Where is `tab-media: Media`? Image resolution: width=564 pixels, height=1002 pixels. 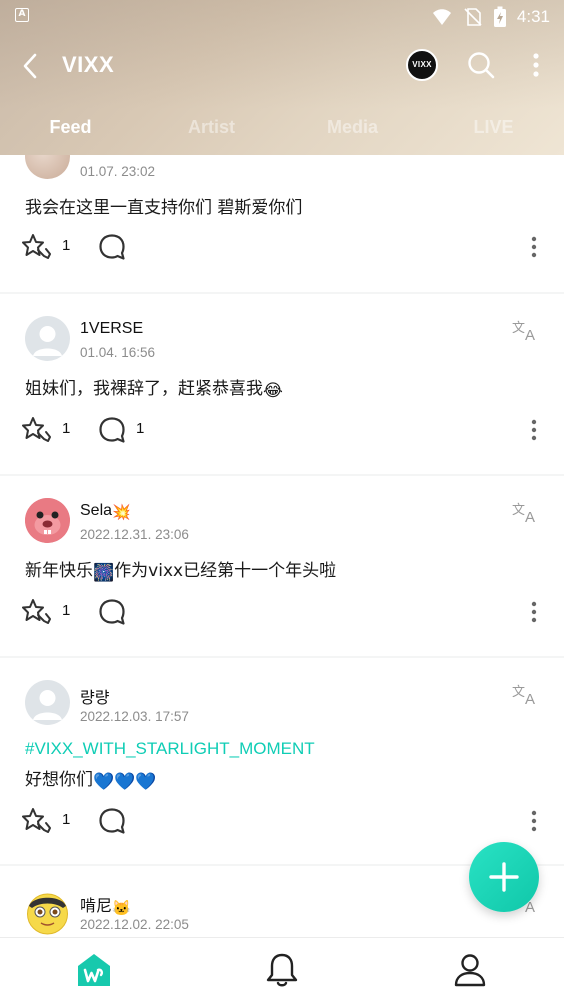 tab-media: Media is located at coordinates (352, 127).